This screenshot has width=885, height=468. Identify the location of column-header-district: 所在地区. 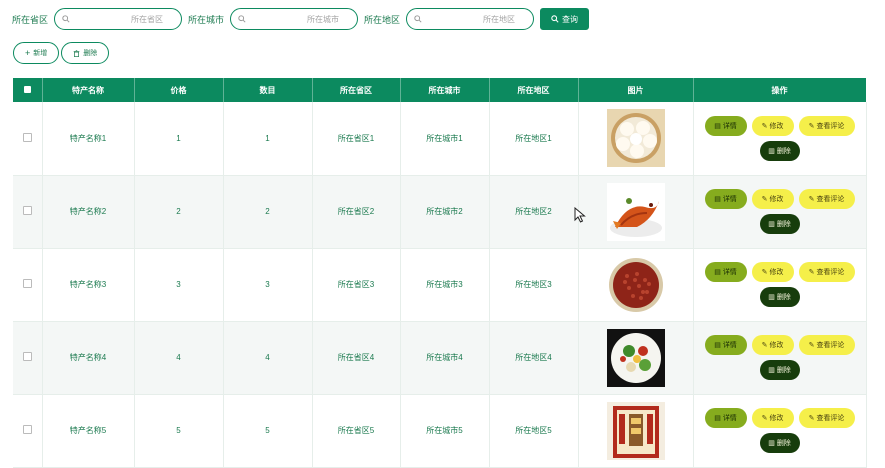
(534, 90).